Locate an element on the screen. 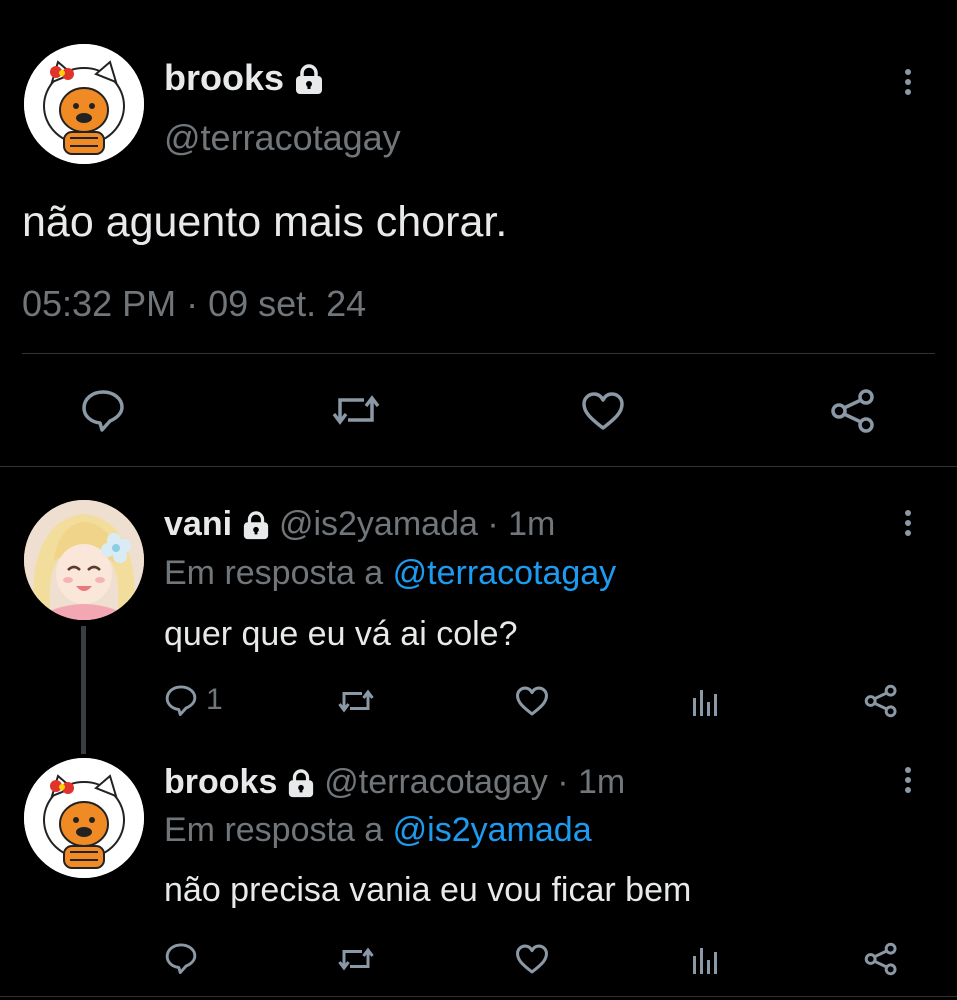  reply-count: 1 is located at coordinates (214, 699).